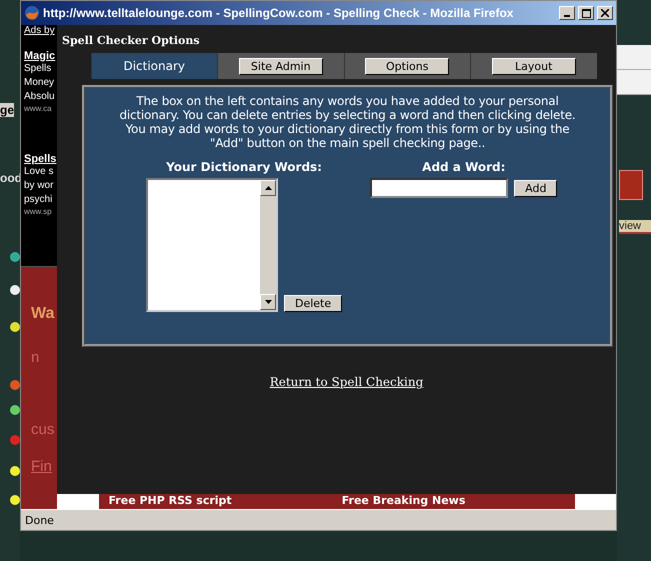 The height and width of the screenshot is (561, 651). I want to click on tab: Dictionary, so click(153, 66).